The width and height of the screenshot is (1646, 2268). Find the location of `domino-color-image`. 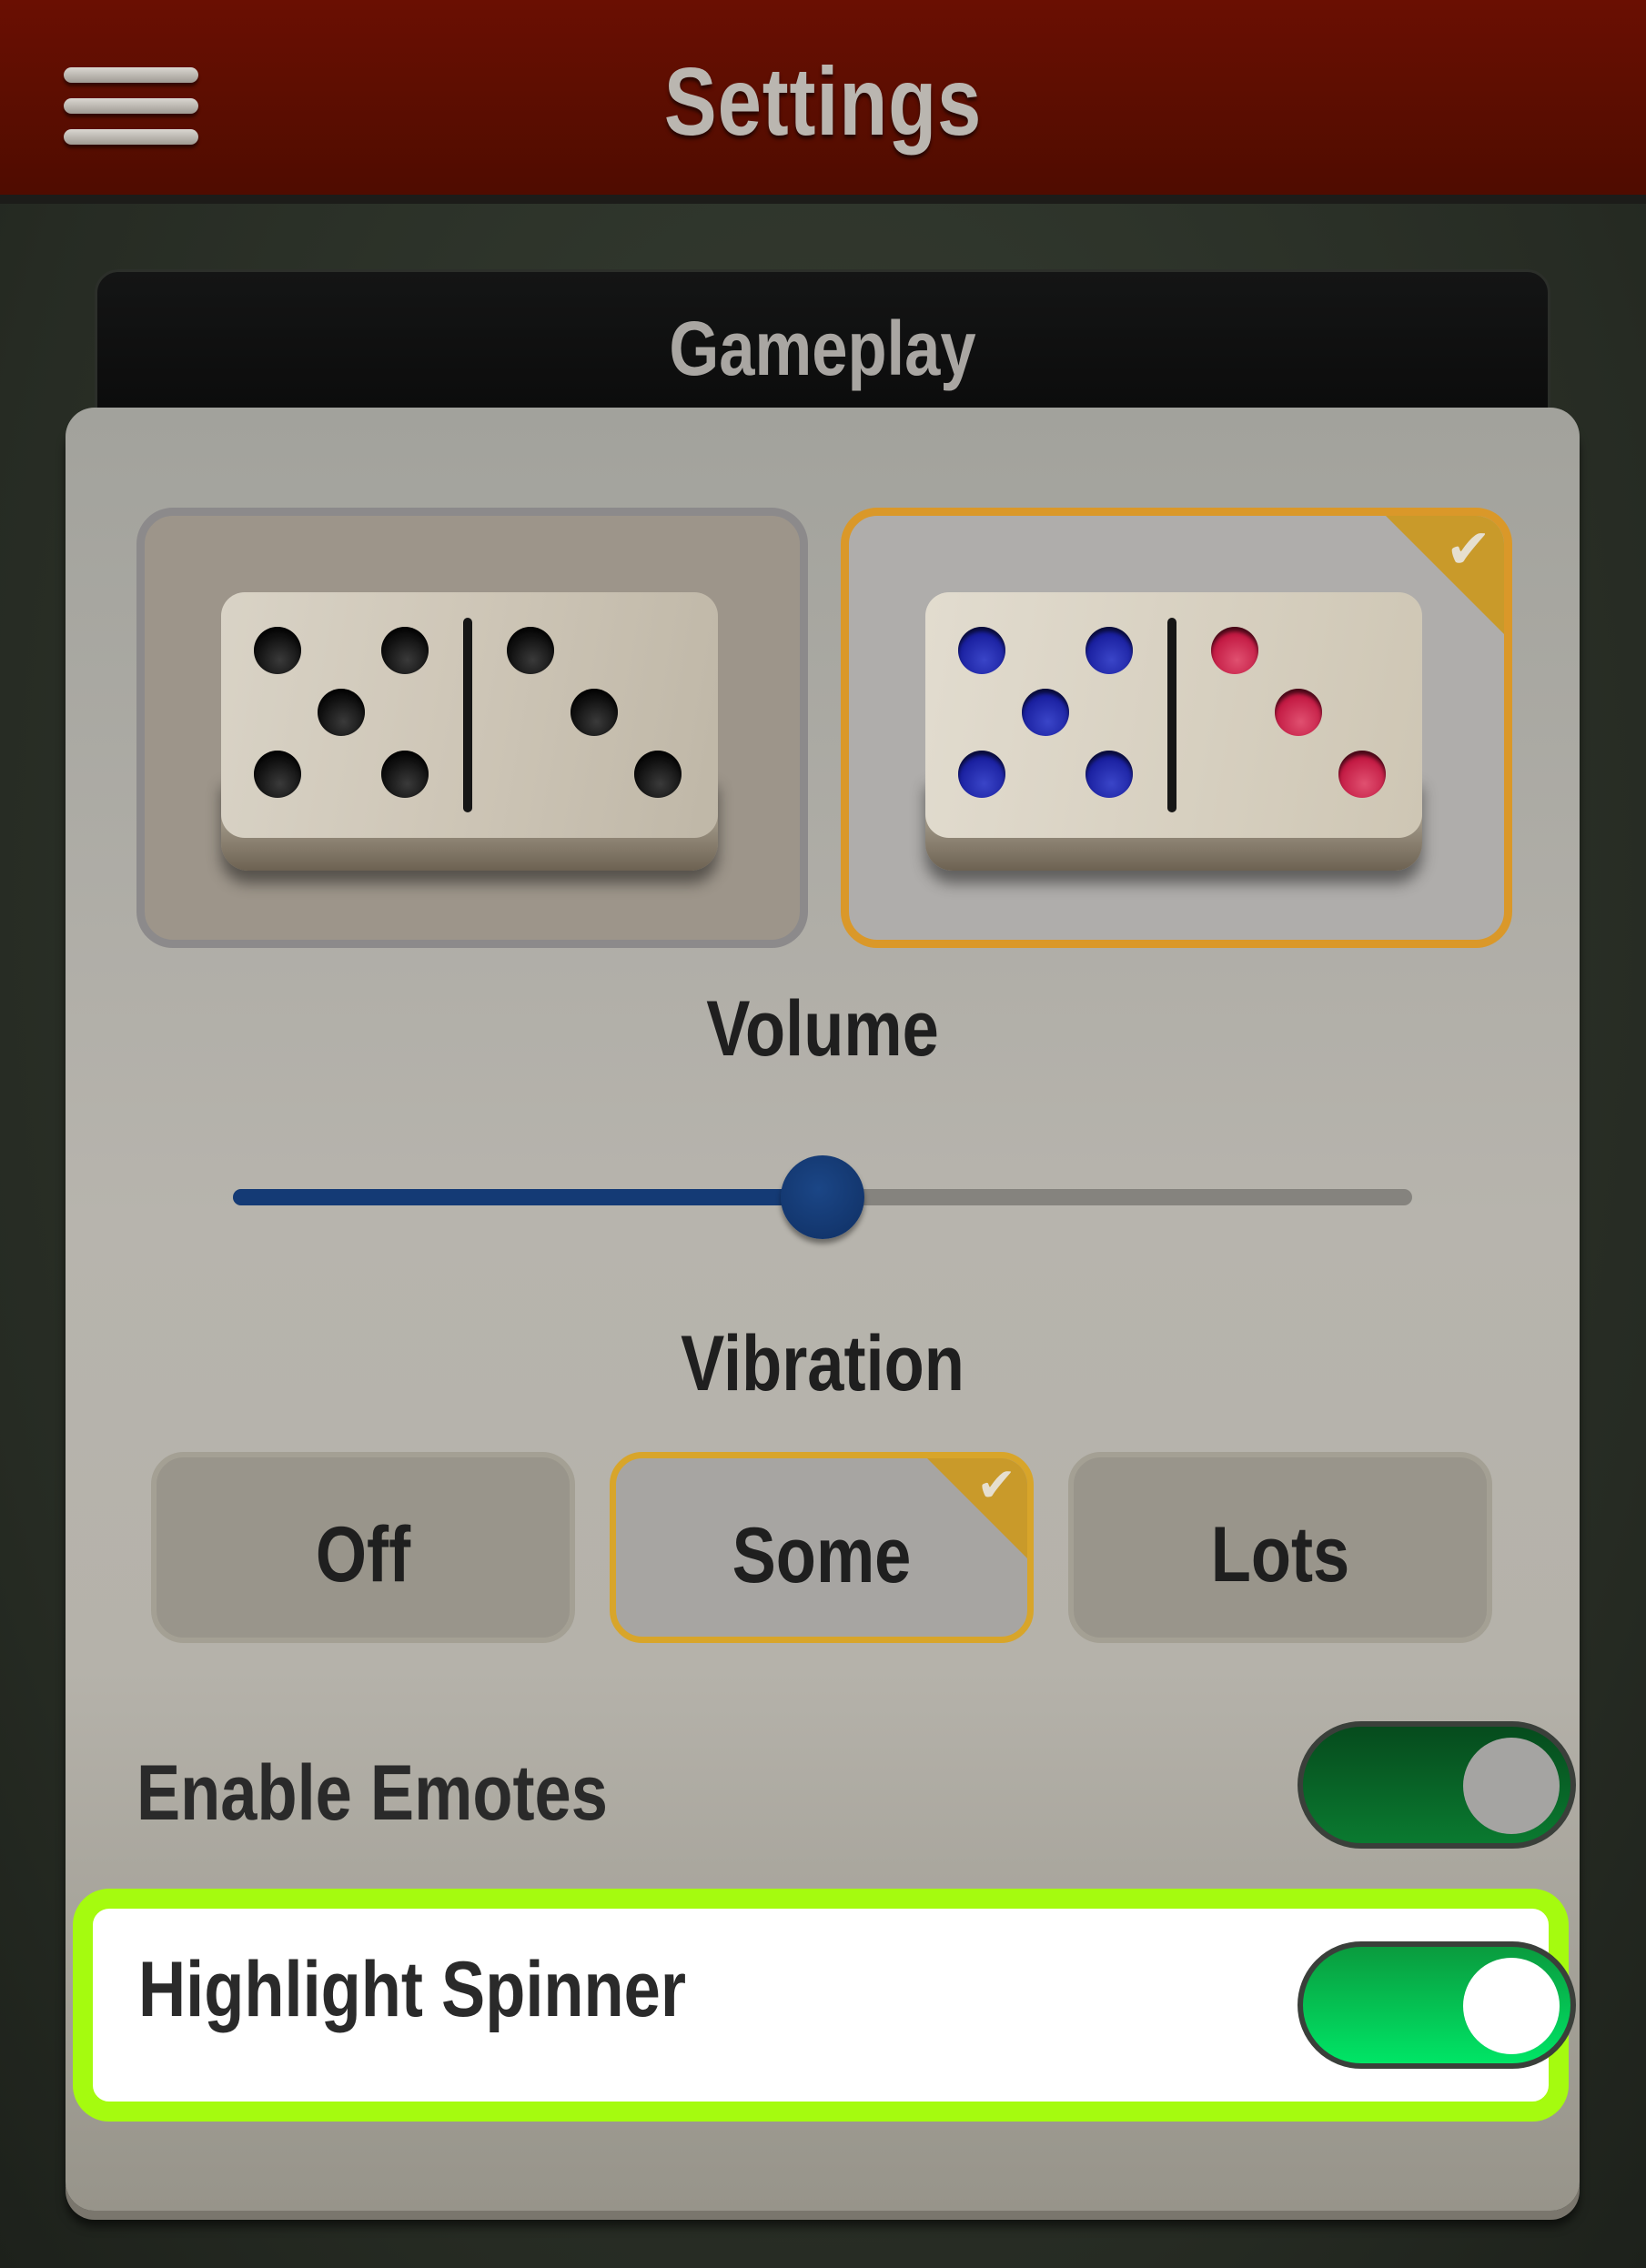

domino-color-image is located at coordinates (1173, 731).